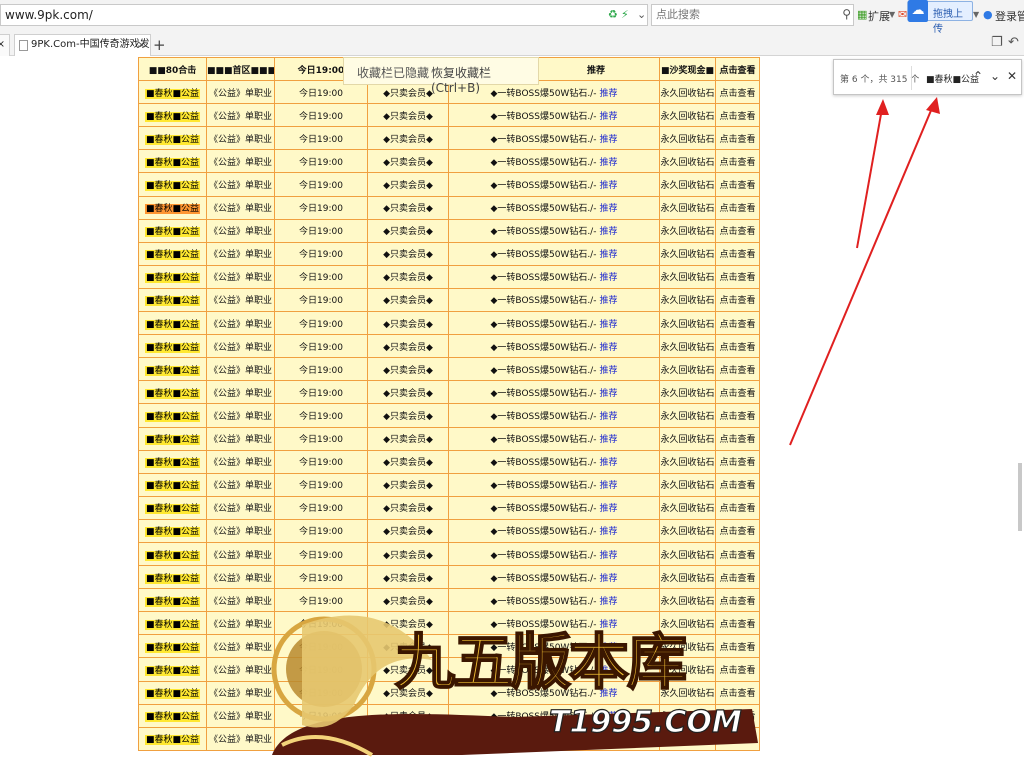 The width and height of the screenshot is (1024, 768). What do you see at coordinates (952, 78) in the screenshot?
I see `find-input: ■春秋■公益` at bounding box center [952, 78].